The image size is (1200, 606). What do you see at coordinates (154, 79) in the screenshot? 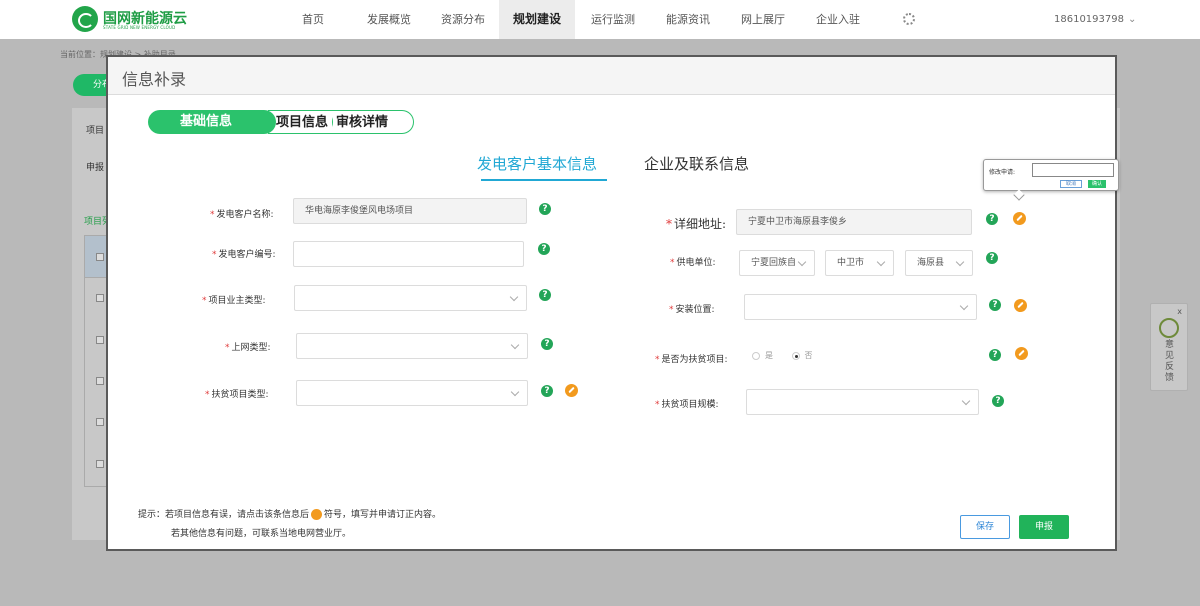
I see `dialog-title: 信息补录` at bounding box center [154, 79].